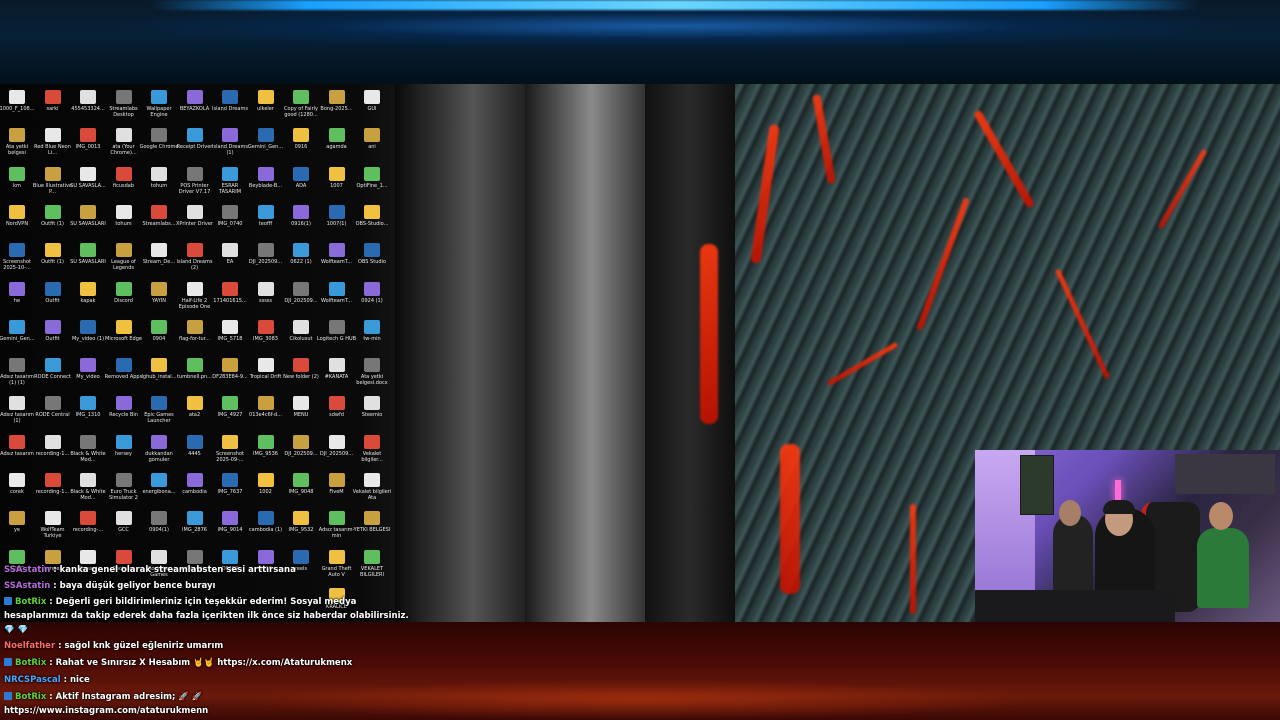  Describe the element at coordinates (372, 298) in the screenshot. I see `desktop-icon: 0924 (1)` at that location.